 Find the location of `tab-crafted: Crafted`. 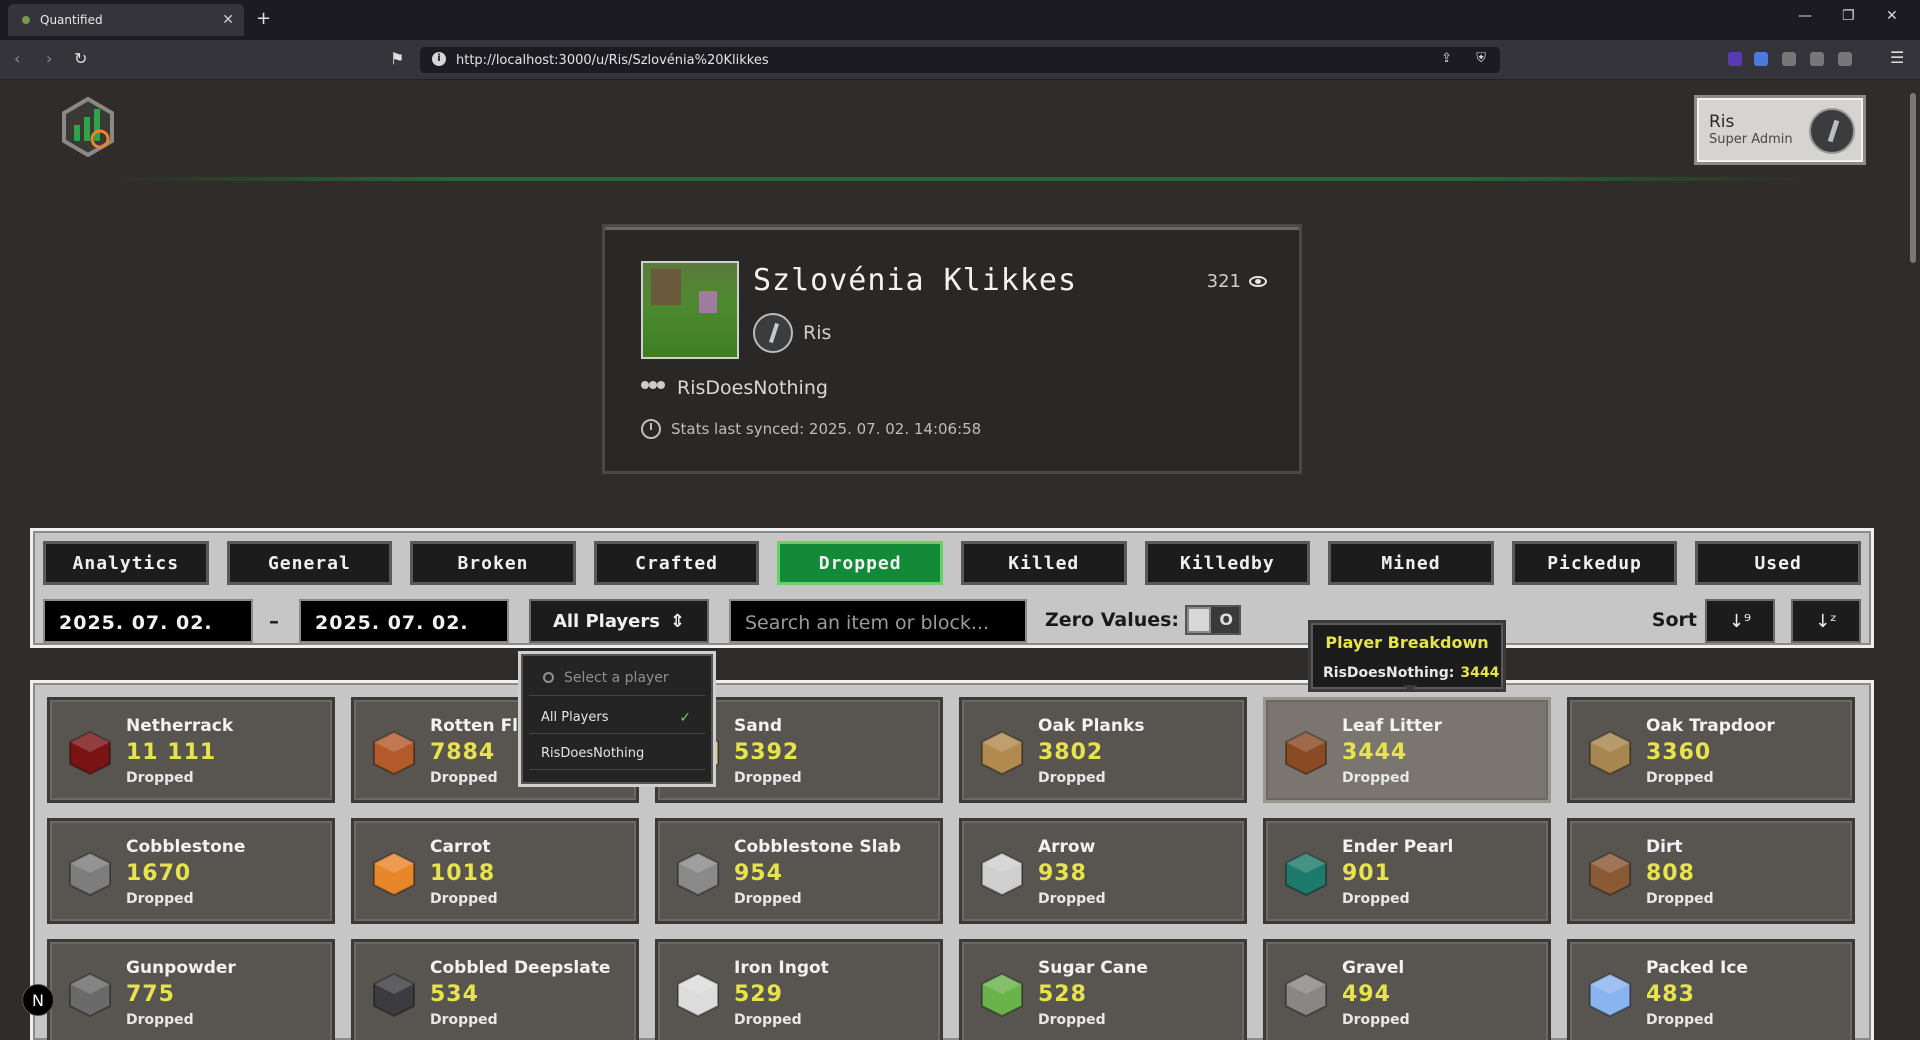

tab-crafted: Crafted is located at coordinates (676, 563).